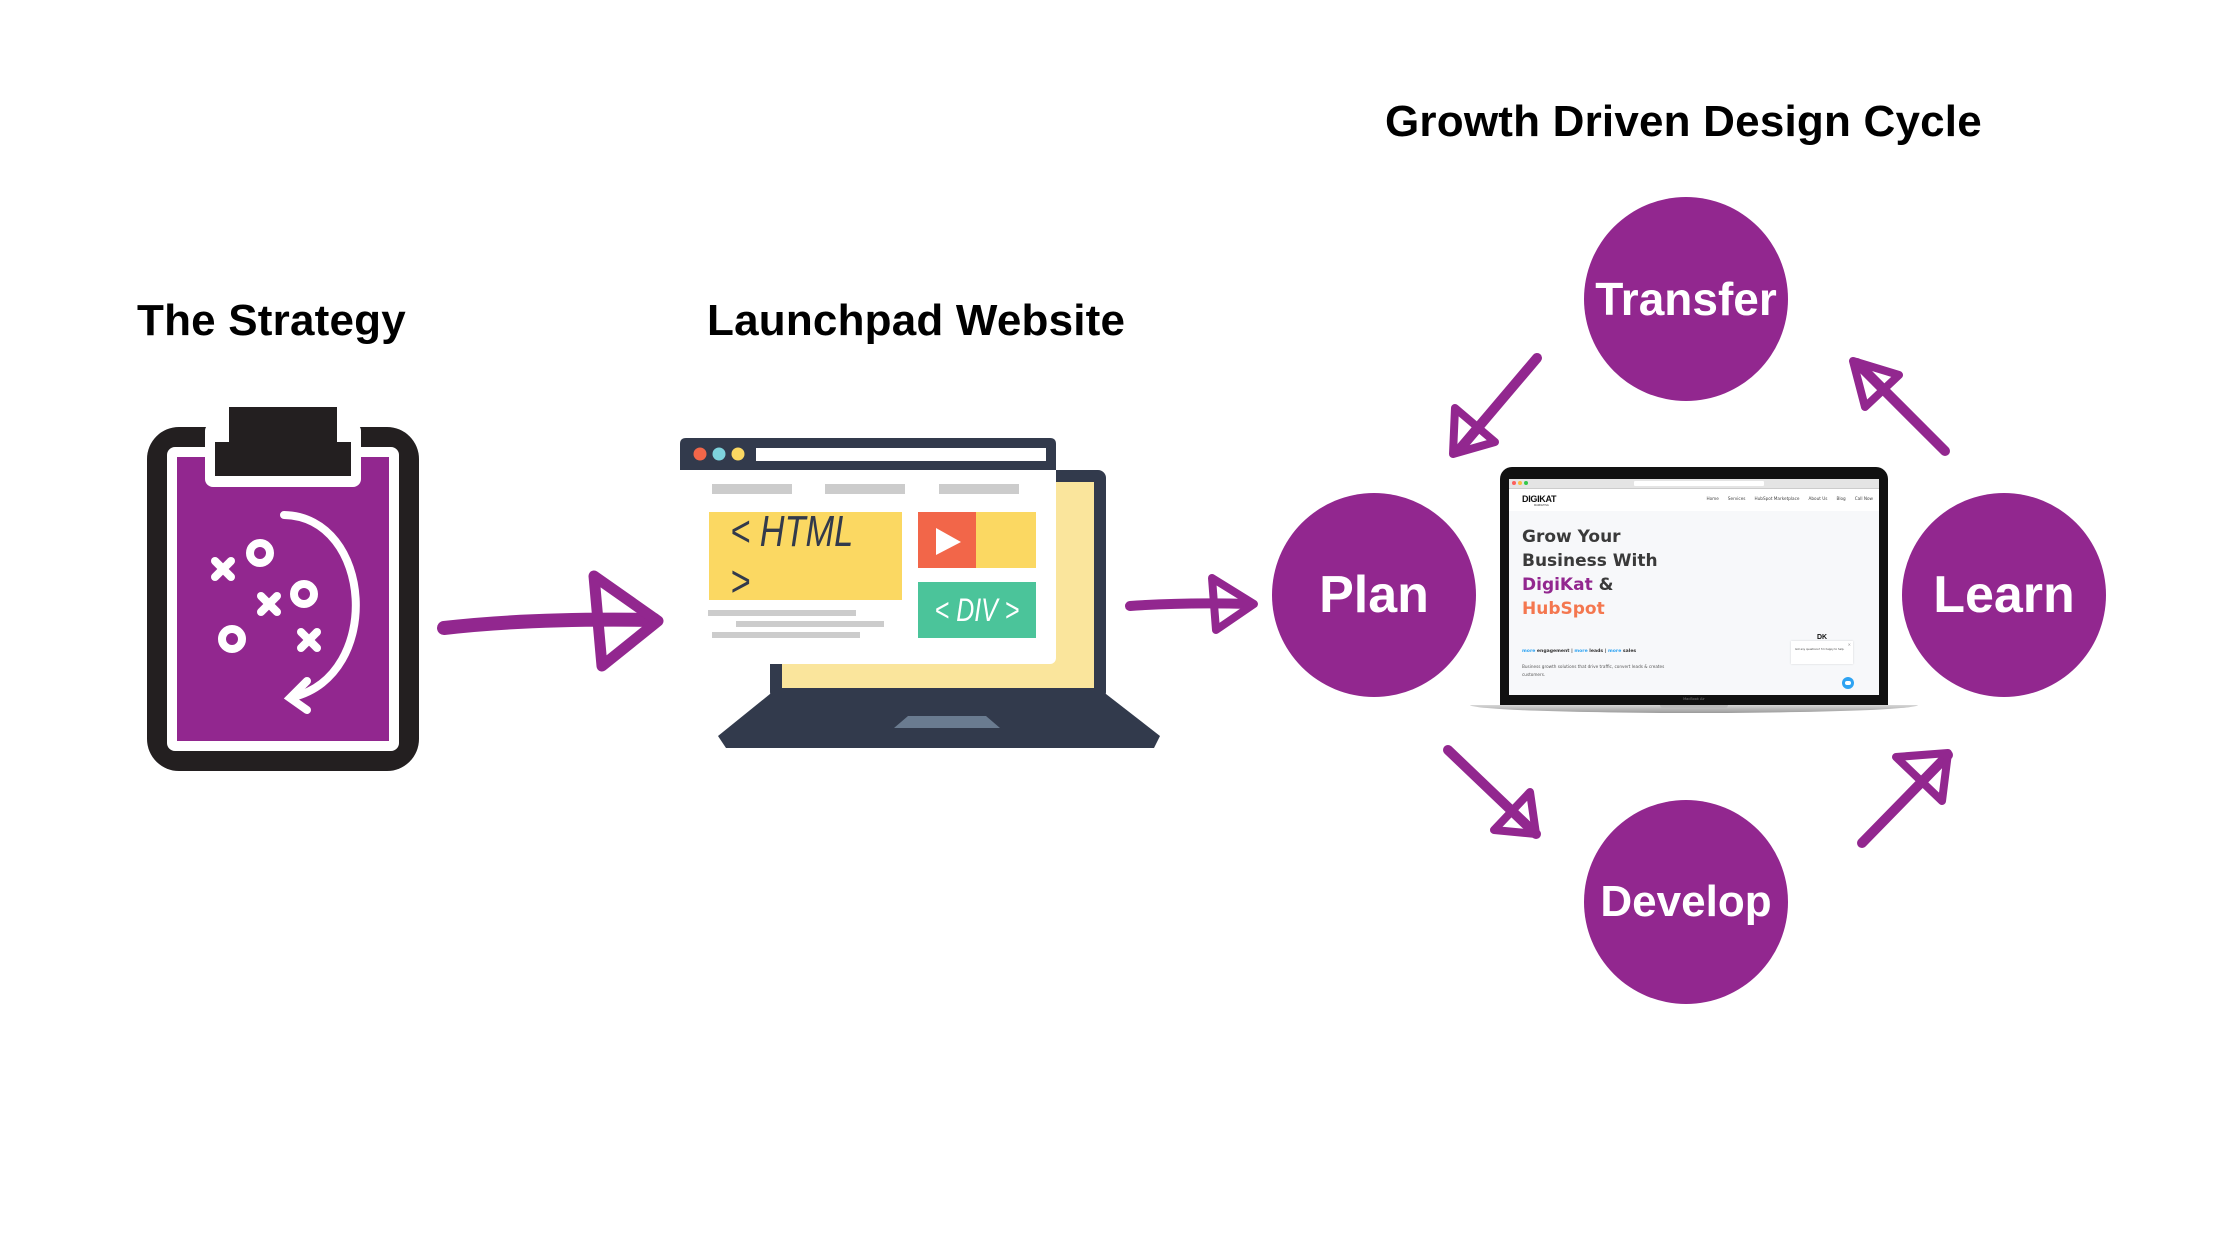 This screenshot has height=1260, width=2240. Describe the element at coordinates (1539, 499) in the screenshot. I see `digikat-logo: DIGIKAT` at that location.